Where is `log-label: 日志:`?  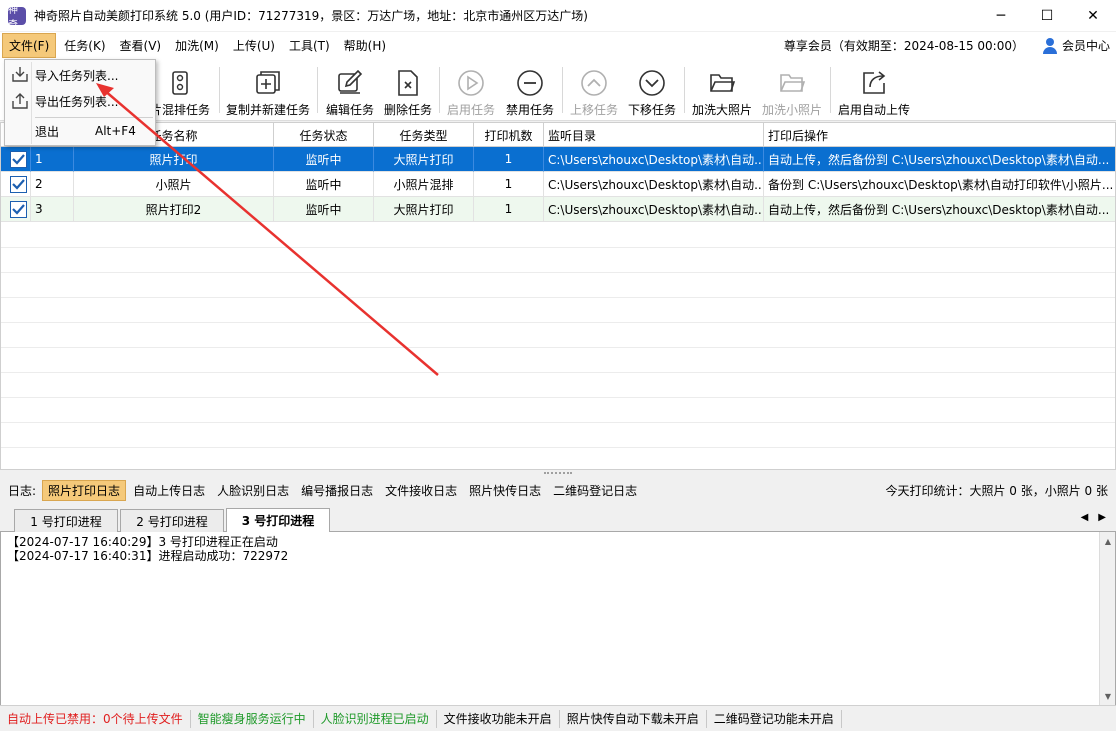 log-label: 日志: is located at coordinates (22, 491).